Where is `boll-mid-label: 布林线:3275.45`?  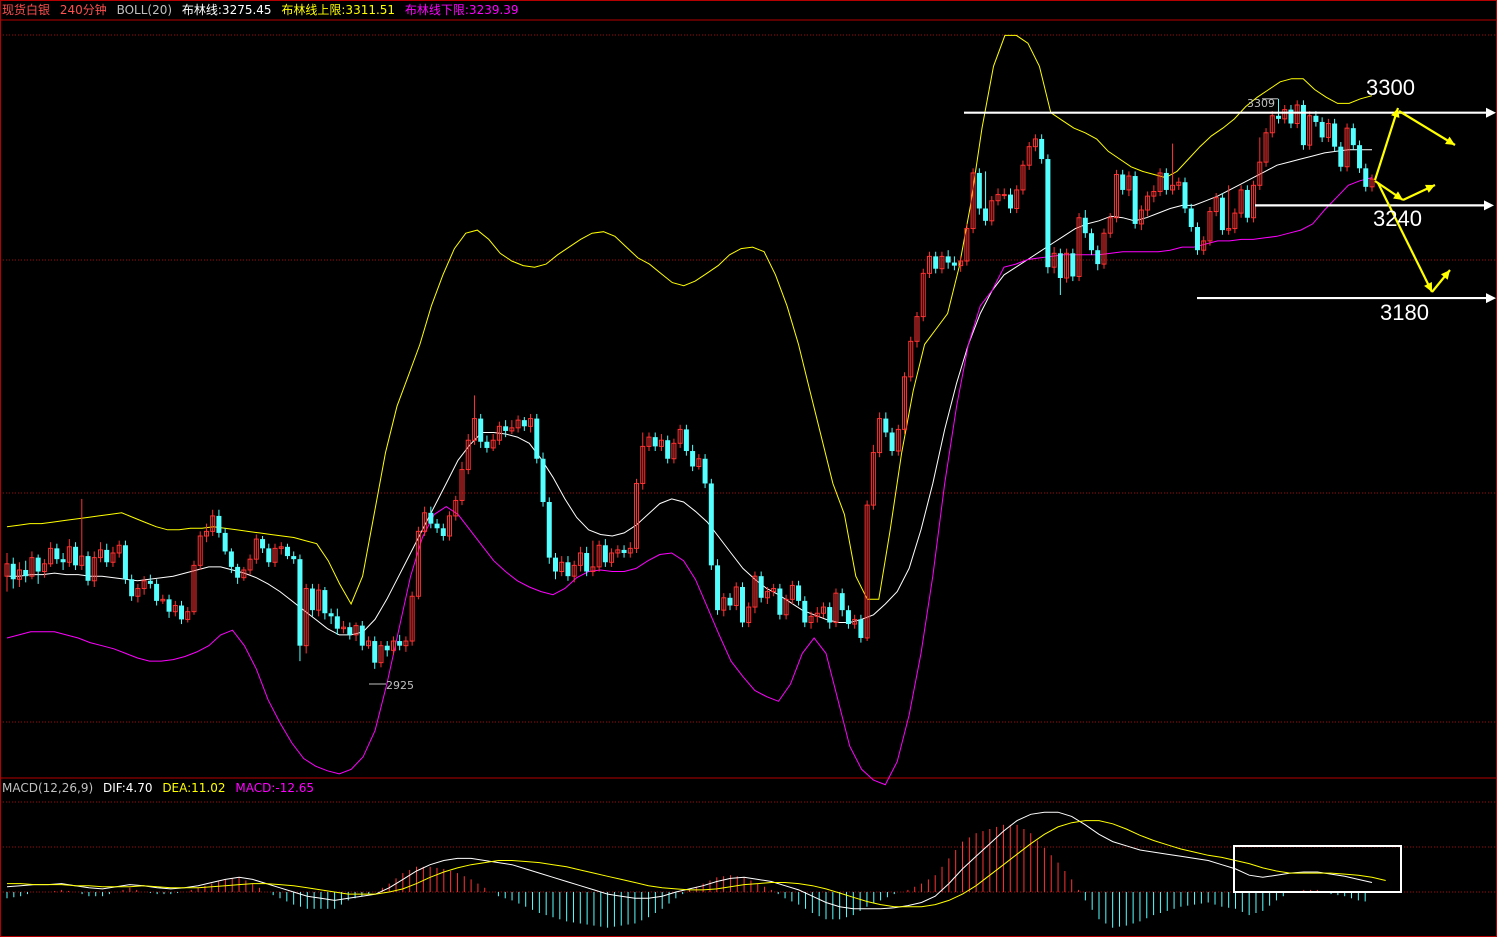 boll-mid-label: 布林线:3275.45 is located at coordinates (226, 10).